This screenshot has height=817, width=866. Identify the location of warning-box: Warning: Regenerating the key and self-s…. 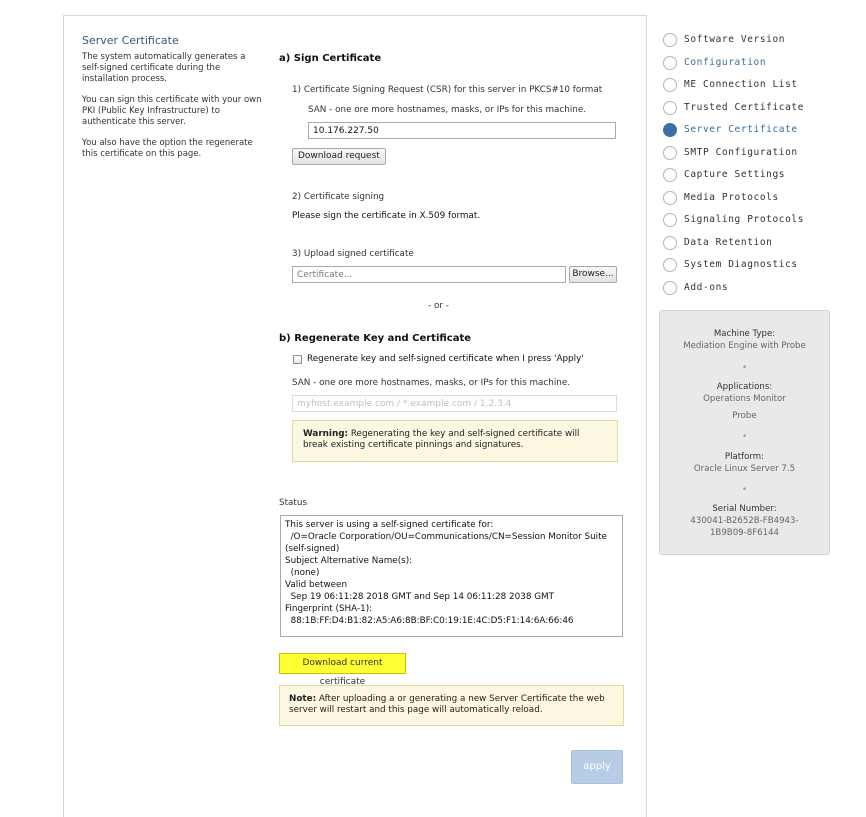
(455, 441).